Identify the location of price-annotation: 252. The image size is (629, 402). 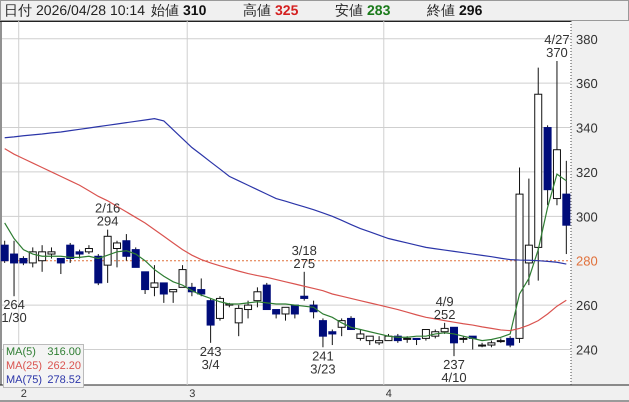
(445, 314).